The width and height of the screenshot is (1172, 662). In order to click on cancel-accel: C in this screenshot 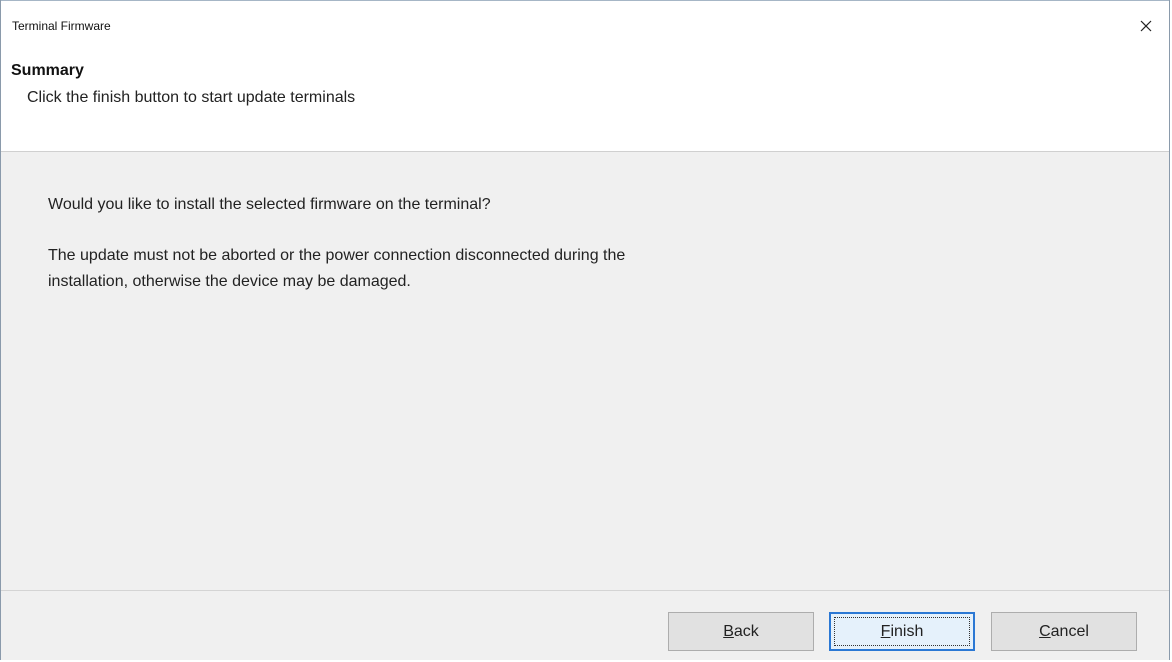, I will do `click(1045, 631)`.